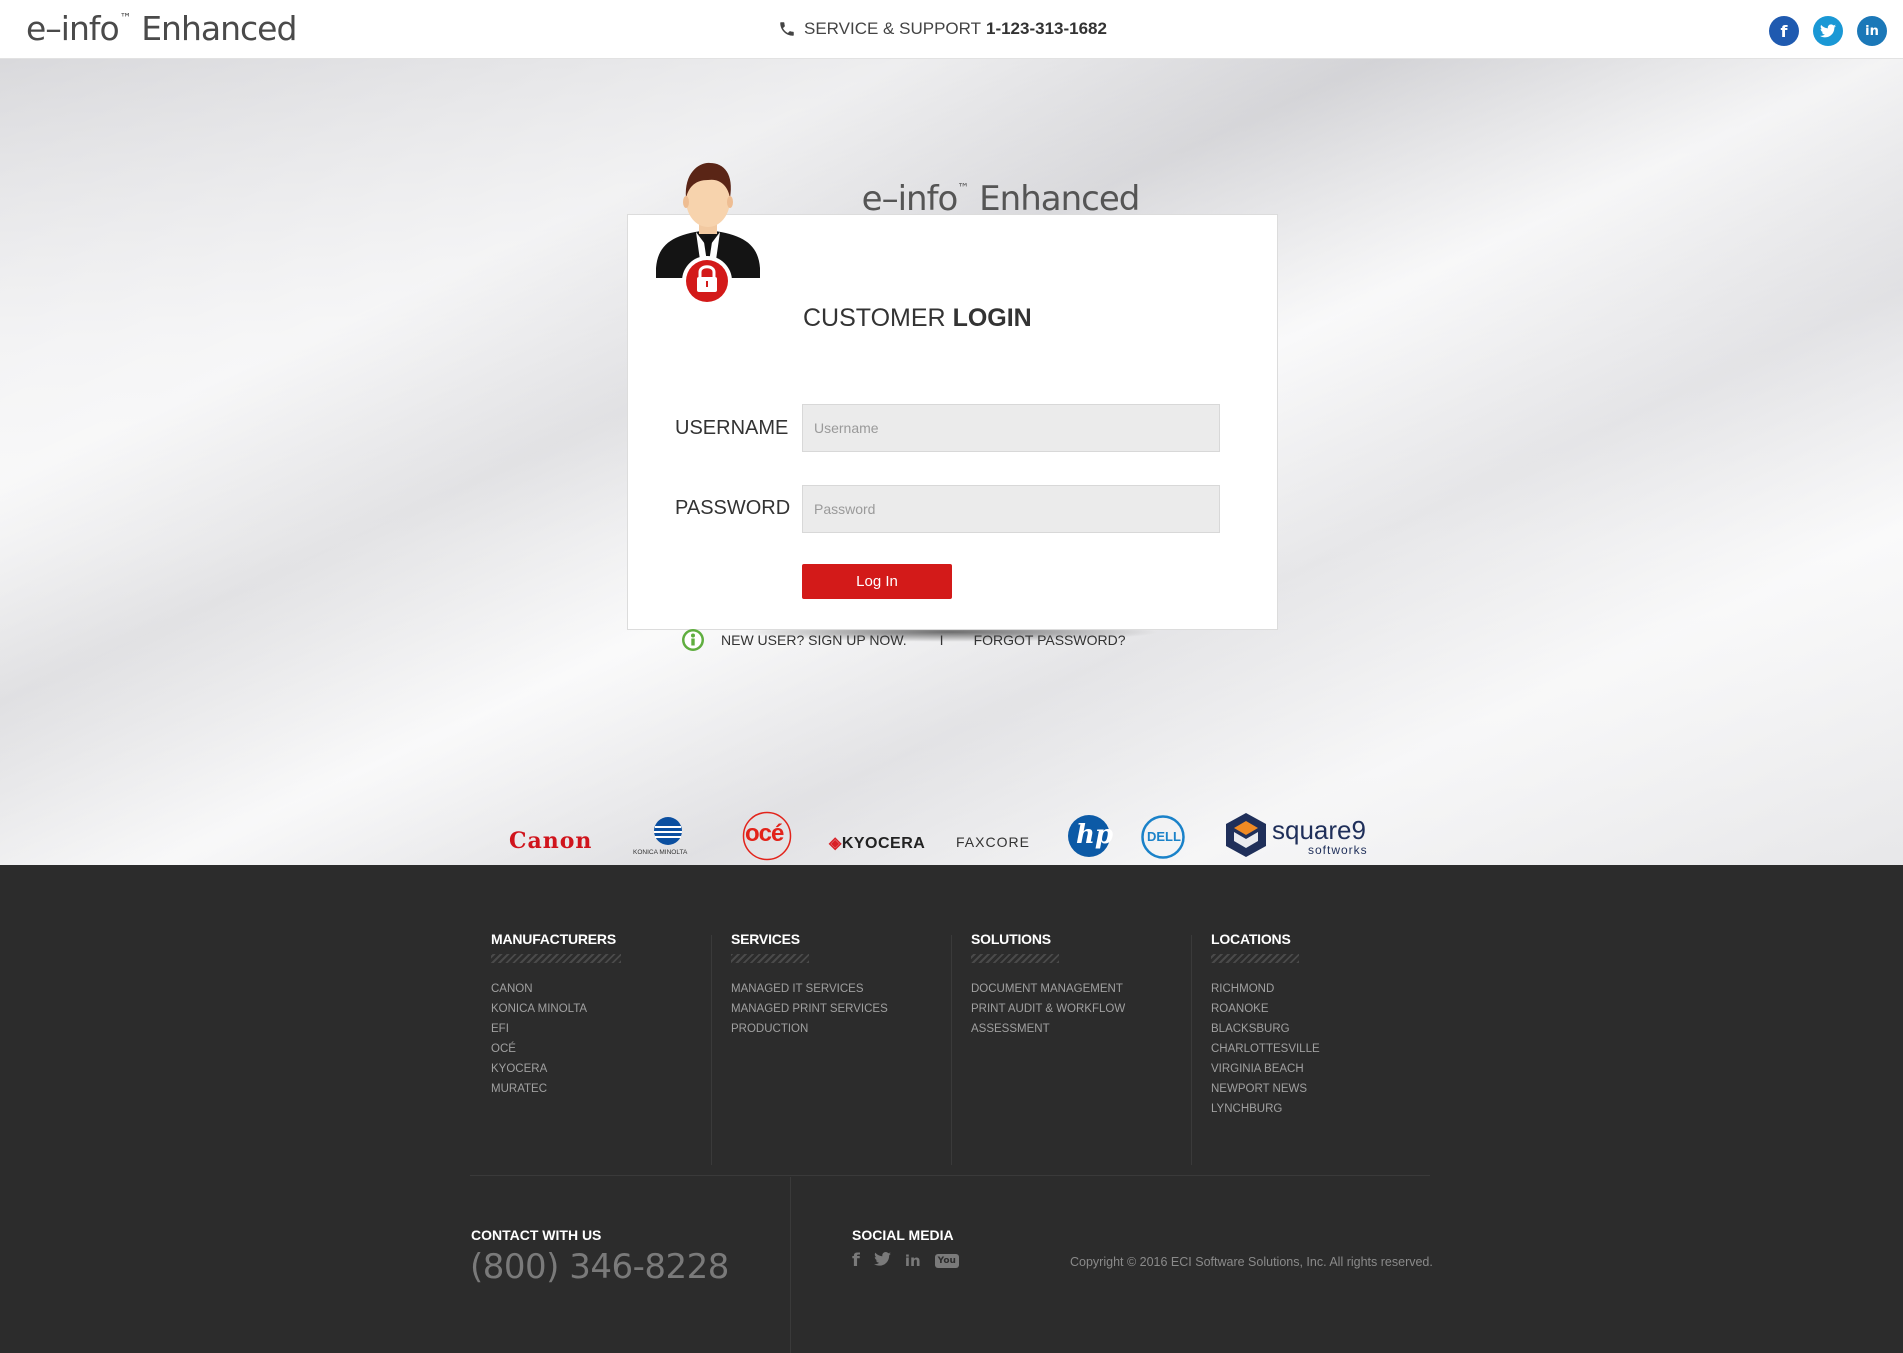  Describe the element at coordinates (606, 989) in the screenshot. I see `footer-link: CANON` at that location.